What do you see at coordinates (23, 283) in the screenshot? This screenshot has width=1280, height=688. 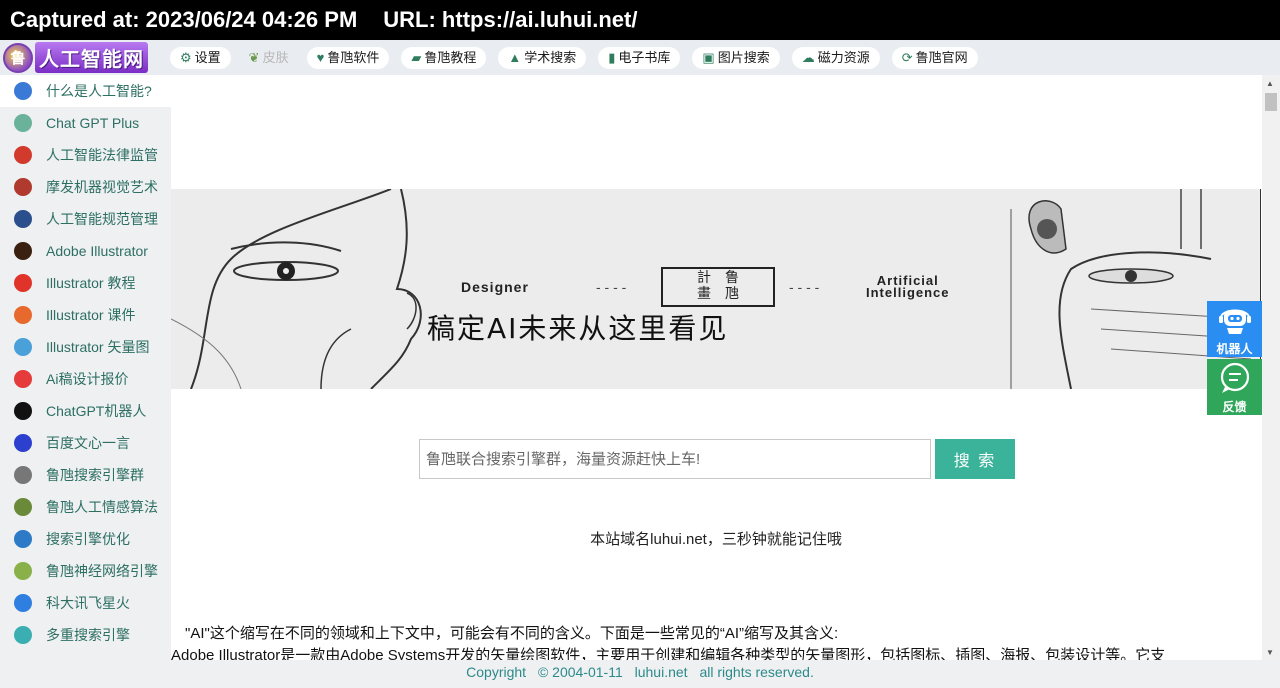 I see `adobe-icon` at bounding box center [23, 283].